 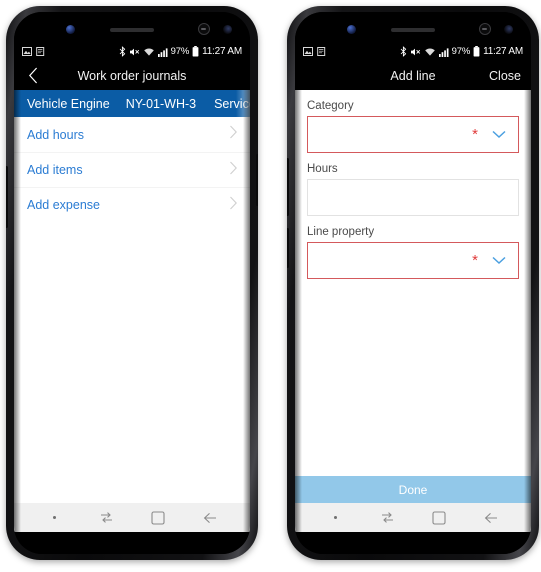 I want to click on list-item-label: Add expense, so click(x=63, y=205).